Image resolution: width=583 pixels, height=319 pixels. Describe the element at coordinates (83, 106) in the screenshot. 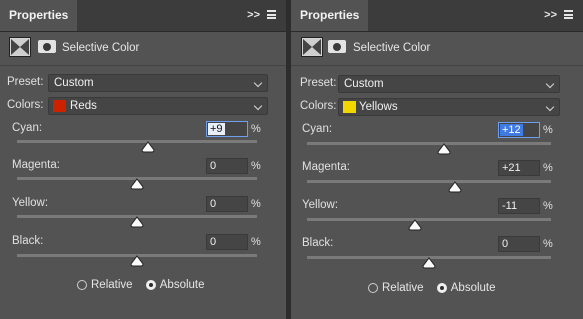

I see `colors-value: Reds` at that location.